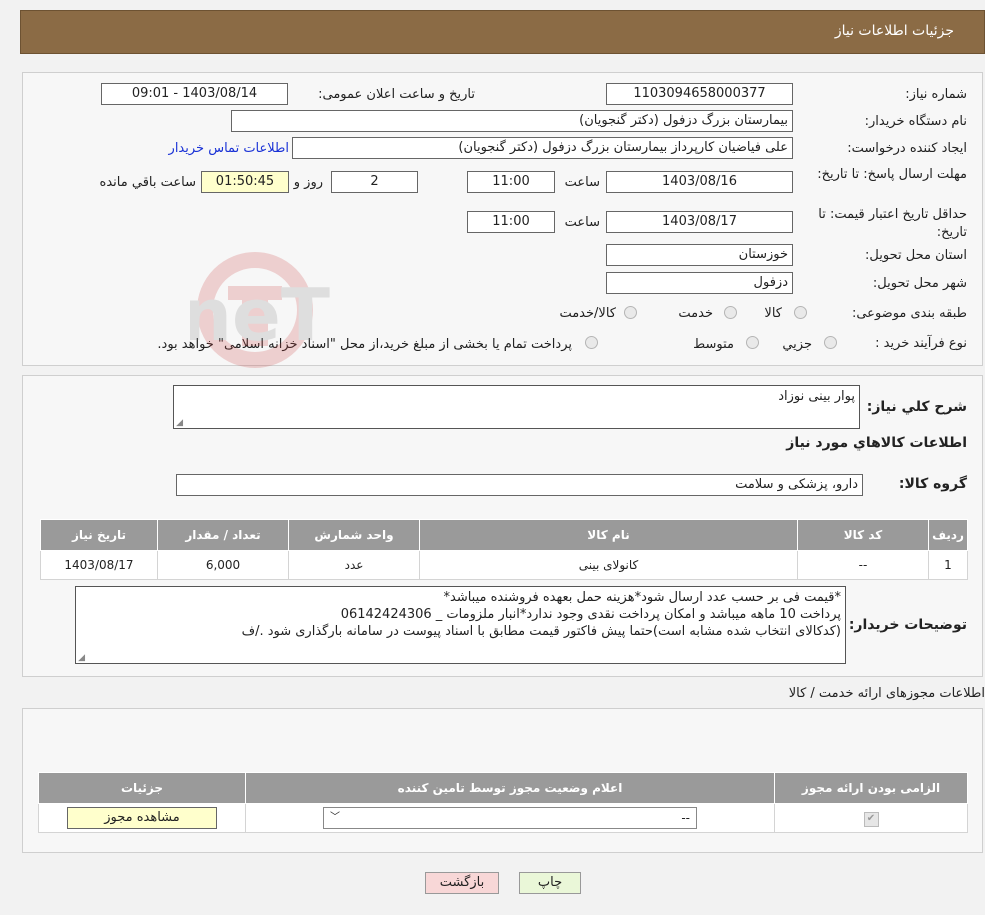  I want to click on licenses-title: اطلاعات مجوزهای ارائه خدمت / کالا, so click(886, 693).